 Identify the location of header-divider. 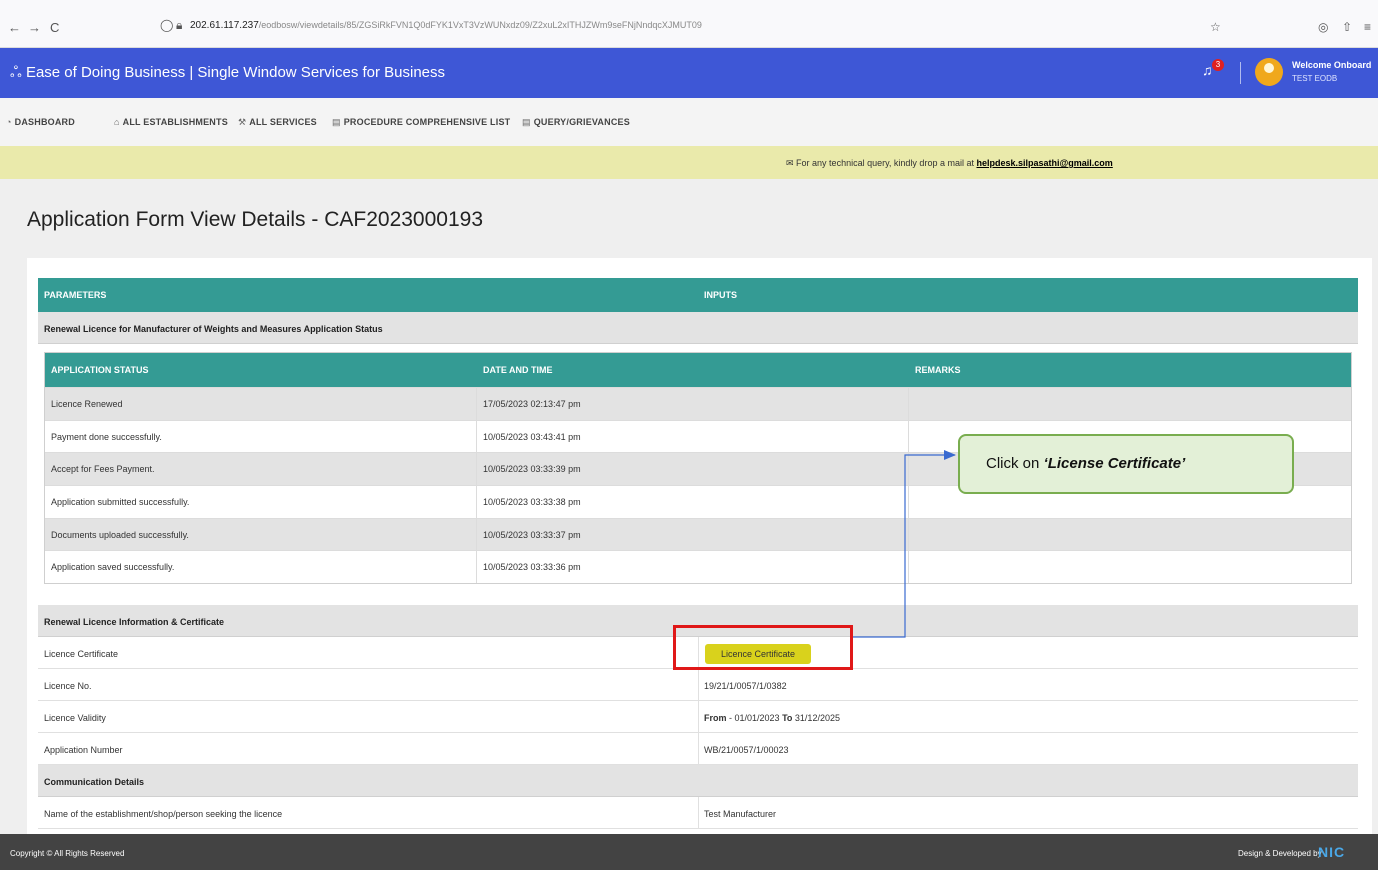
(1240, 73).